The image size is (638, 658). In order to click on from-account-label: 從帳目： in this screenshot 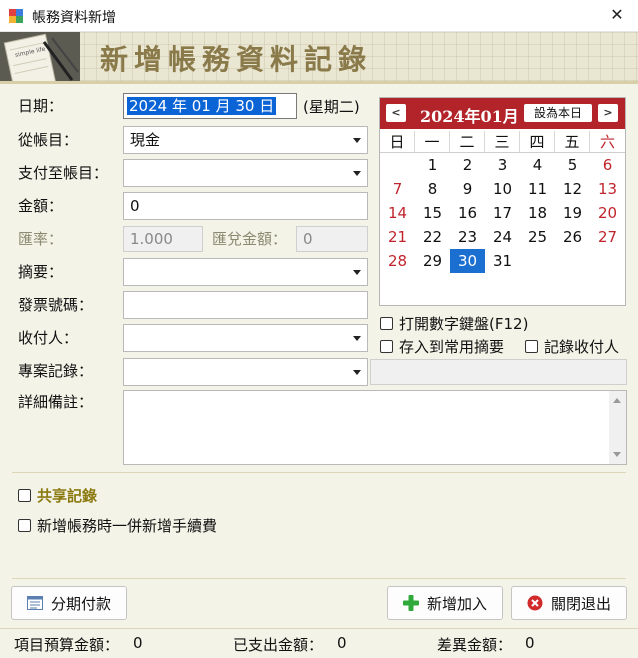, I will do `click(48, 140)`.